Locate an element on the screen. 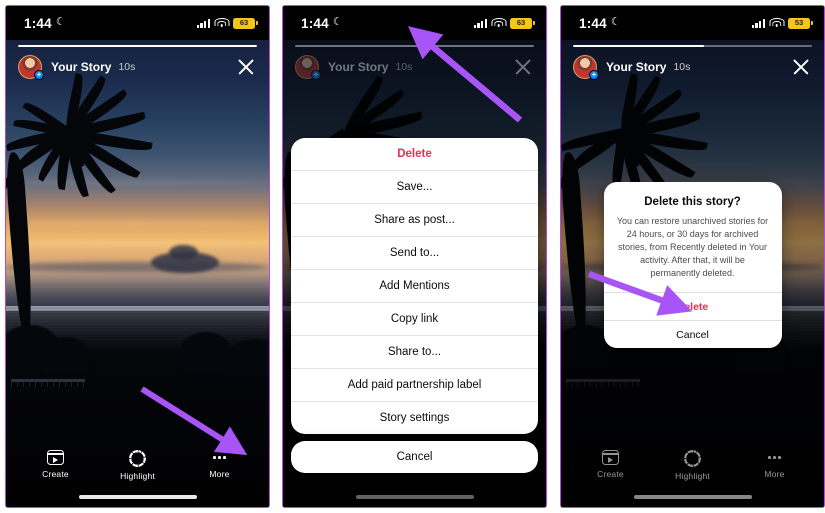 The width and height of the screenshot is (825, 513). menu-item-add-mentions: Add Mentions is located at coordinates (414, 286).